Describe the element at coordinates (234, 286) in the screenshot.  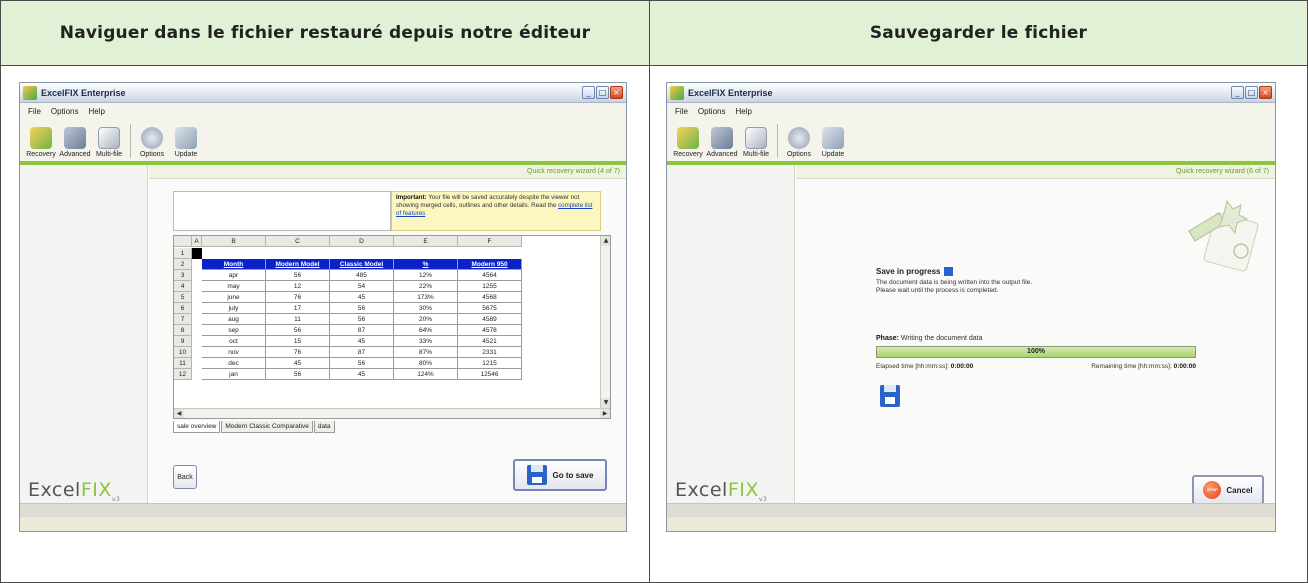
I see `table-cell: may` at that location.